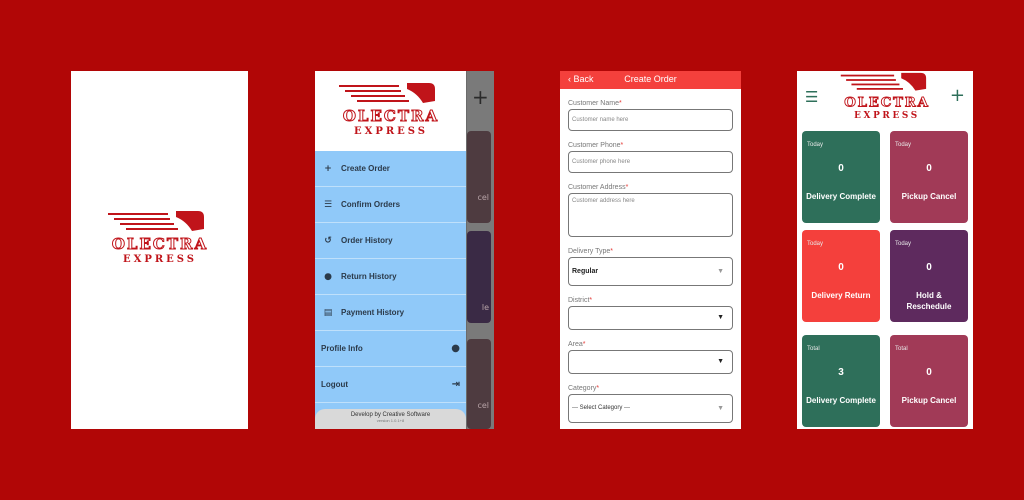 This screenshot has height=500, width=1024. Describe the element at coordinates (390, 415) in the screenshot. I see `footer-credit: Develop by Creative Software` at that location.